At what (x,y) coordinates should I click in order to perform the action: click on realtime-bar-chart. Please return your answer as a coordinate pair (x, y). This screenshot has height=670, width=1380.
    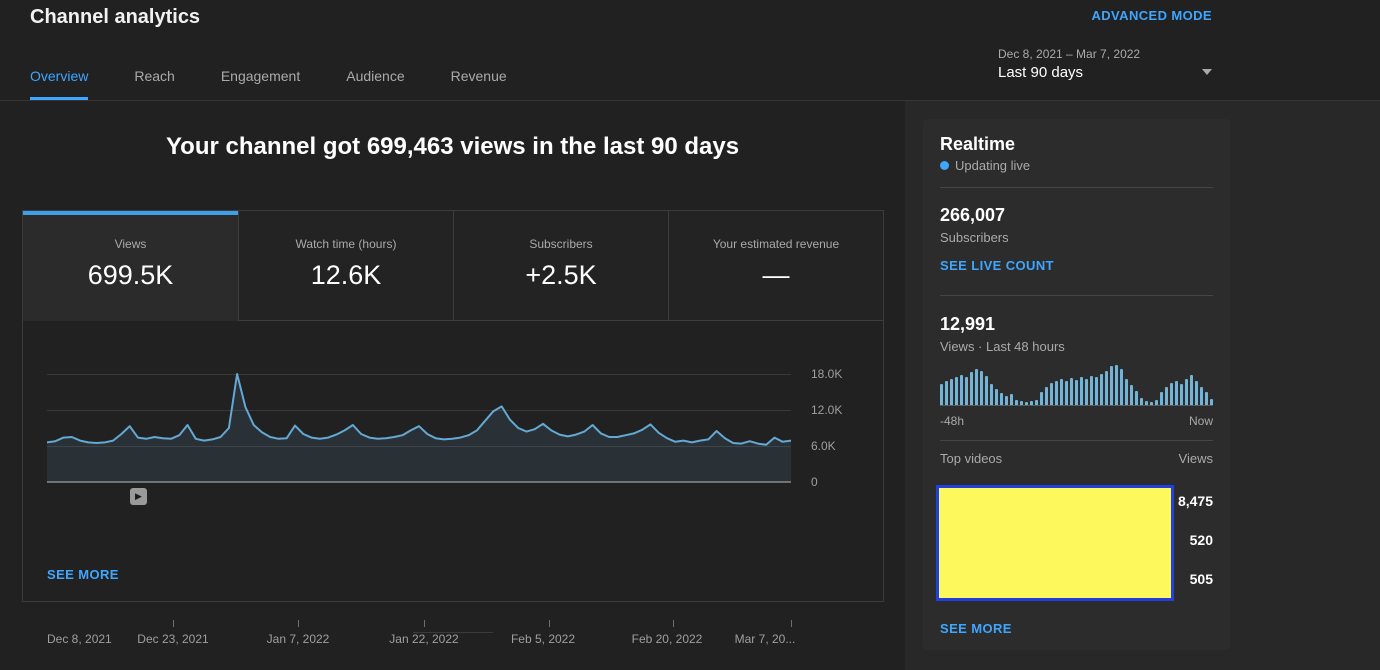
    Looking at the image, I should click on (1077, 385).